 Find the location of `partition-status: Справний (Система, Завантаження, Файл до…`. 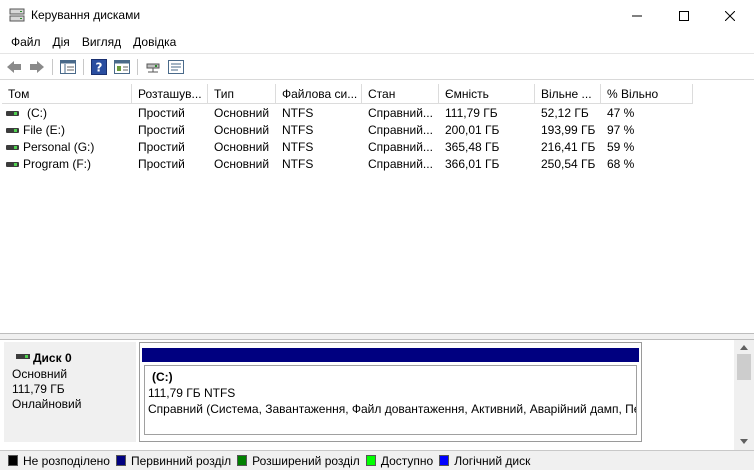

partition-status: Справний (Система, Завантаження, Файл до… is located at coordinates (392, 409).